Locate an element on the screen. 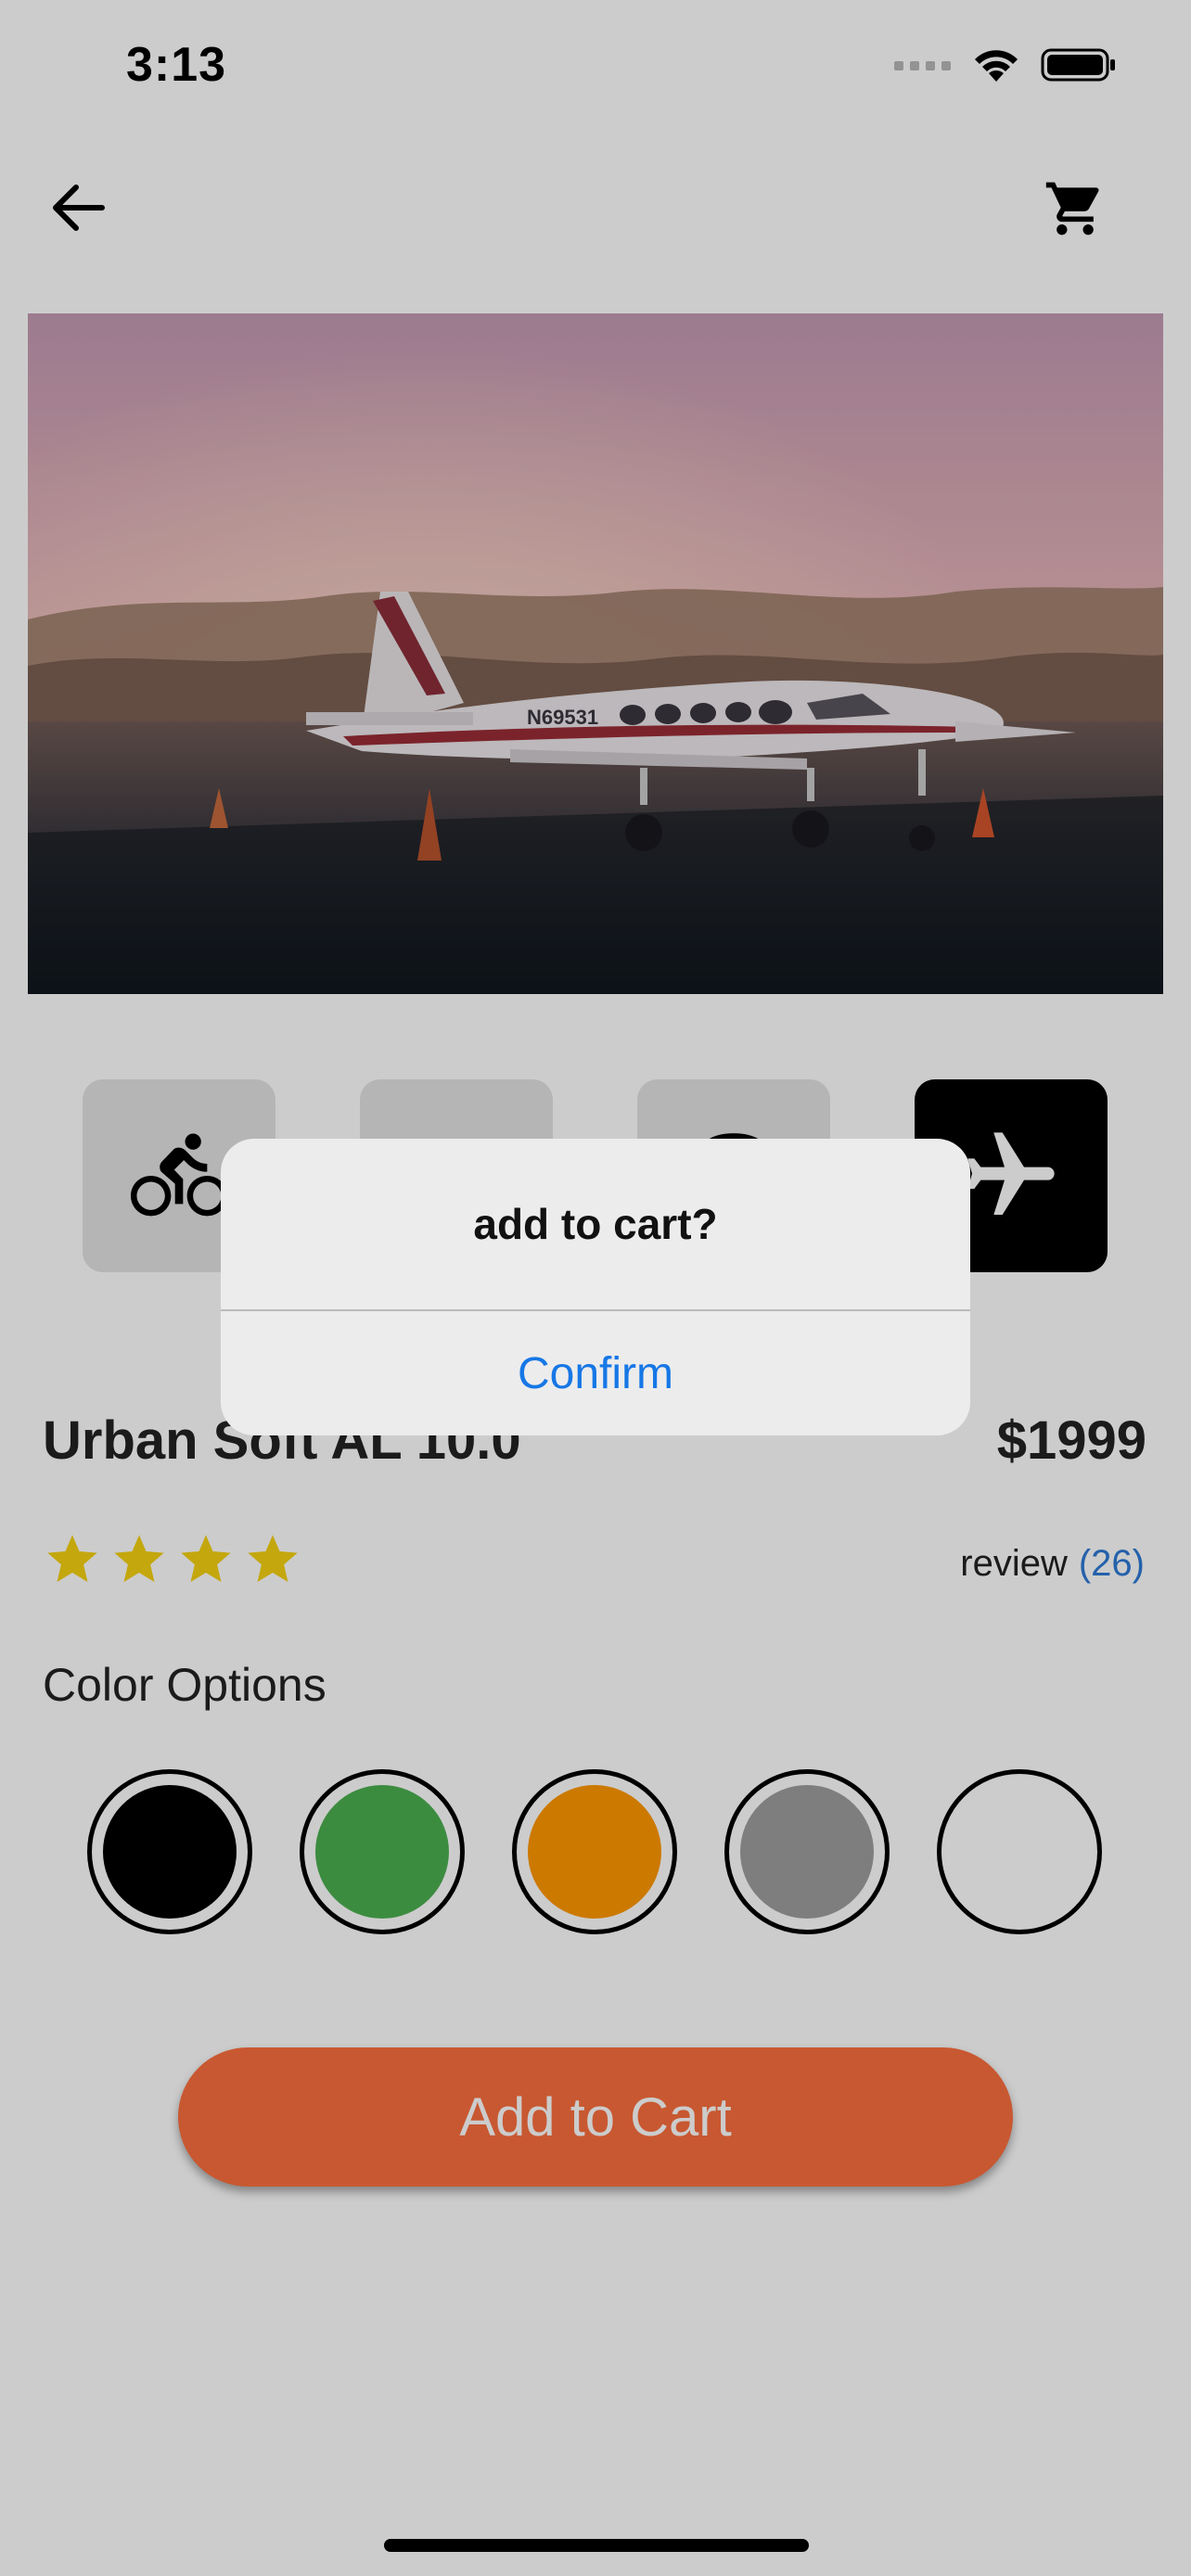  add-to-cart-dialog: add to cart? Confirm is located at coordinates (595, 1287).